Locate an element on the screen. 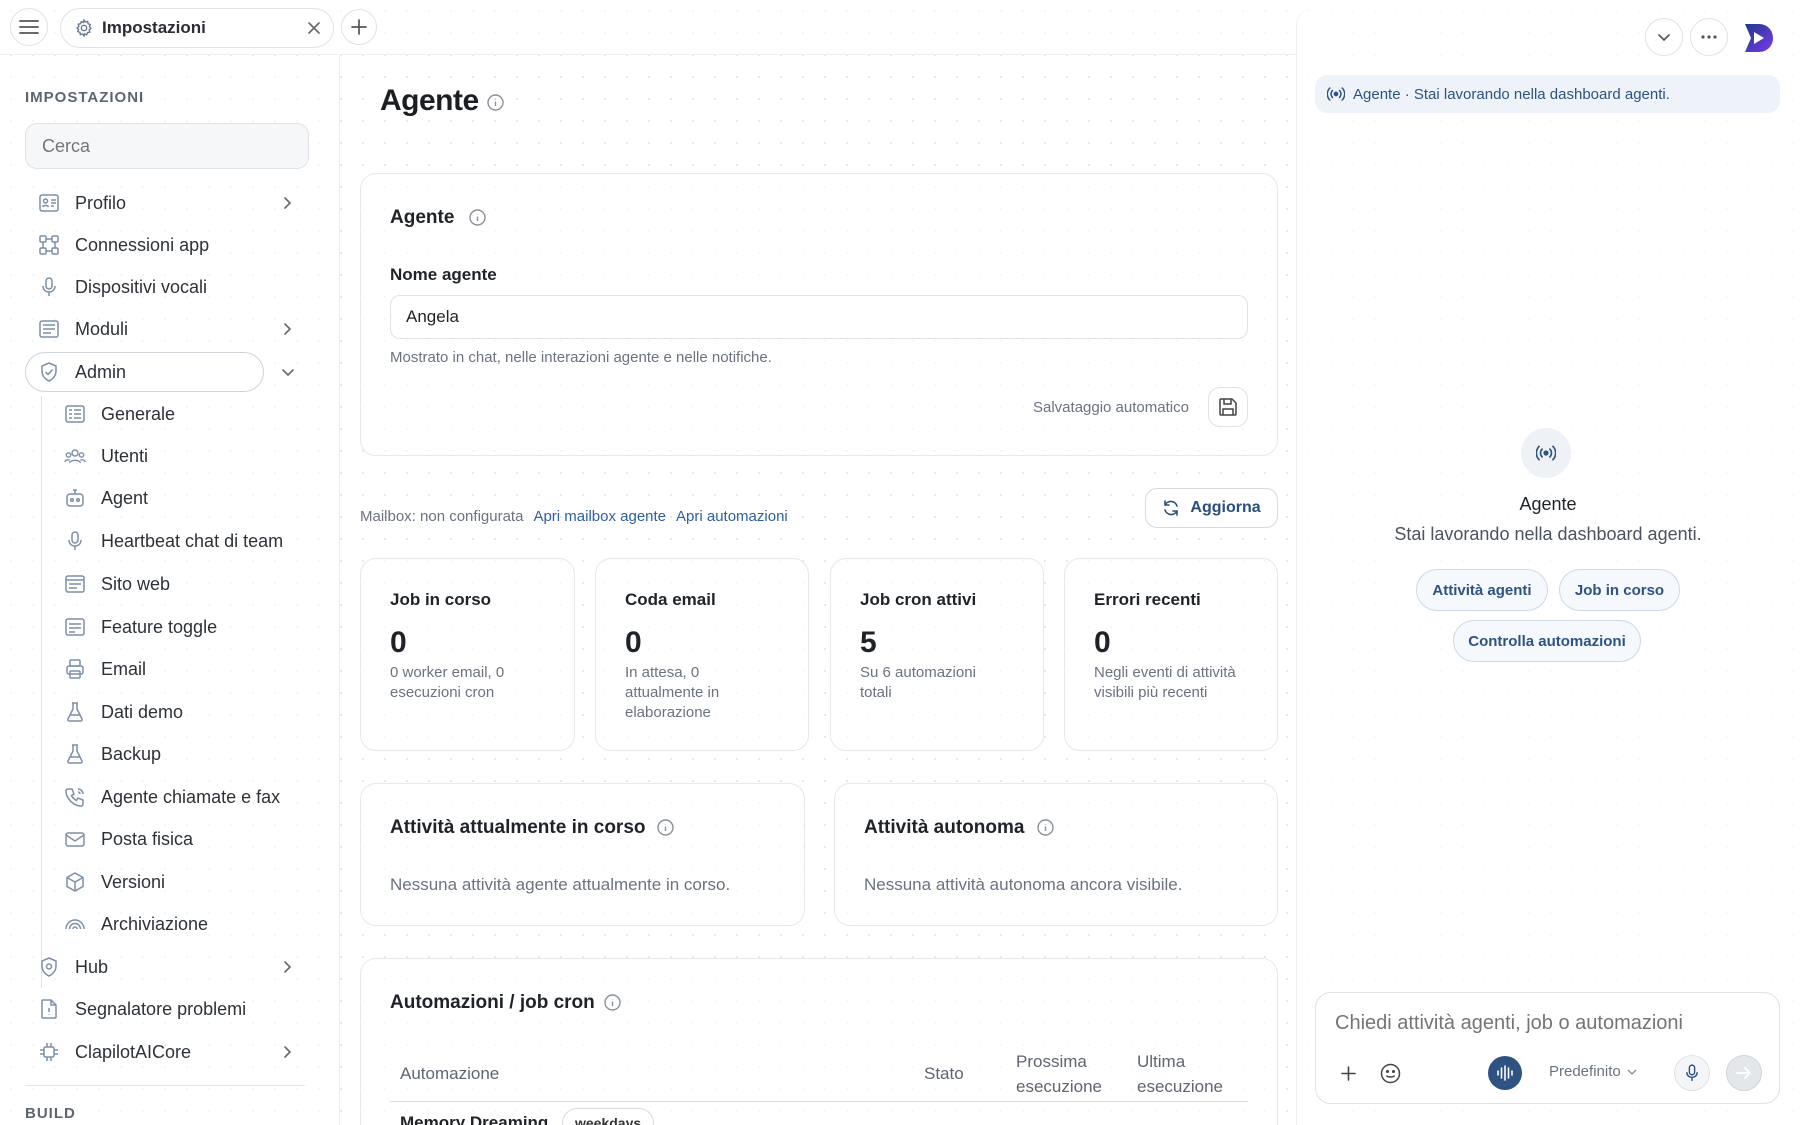  document-icon is located at coordinates (49, 1009).